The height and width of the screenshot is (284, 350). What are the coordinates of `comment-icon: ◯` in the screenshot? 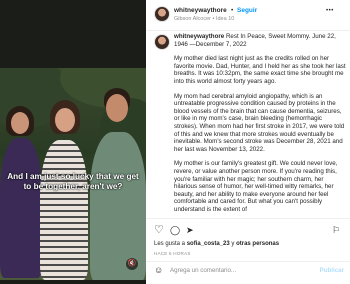 It's located at (175, 230).